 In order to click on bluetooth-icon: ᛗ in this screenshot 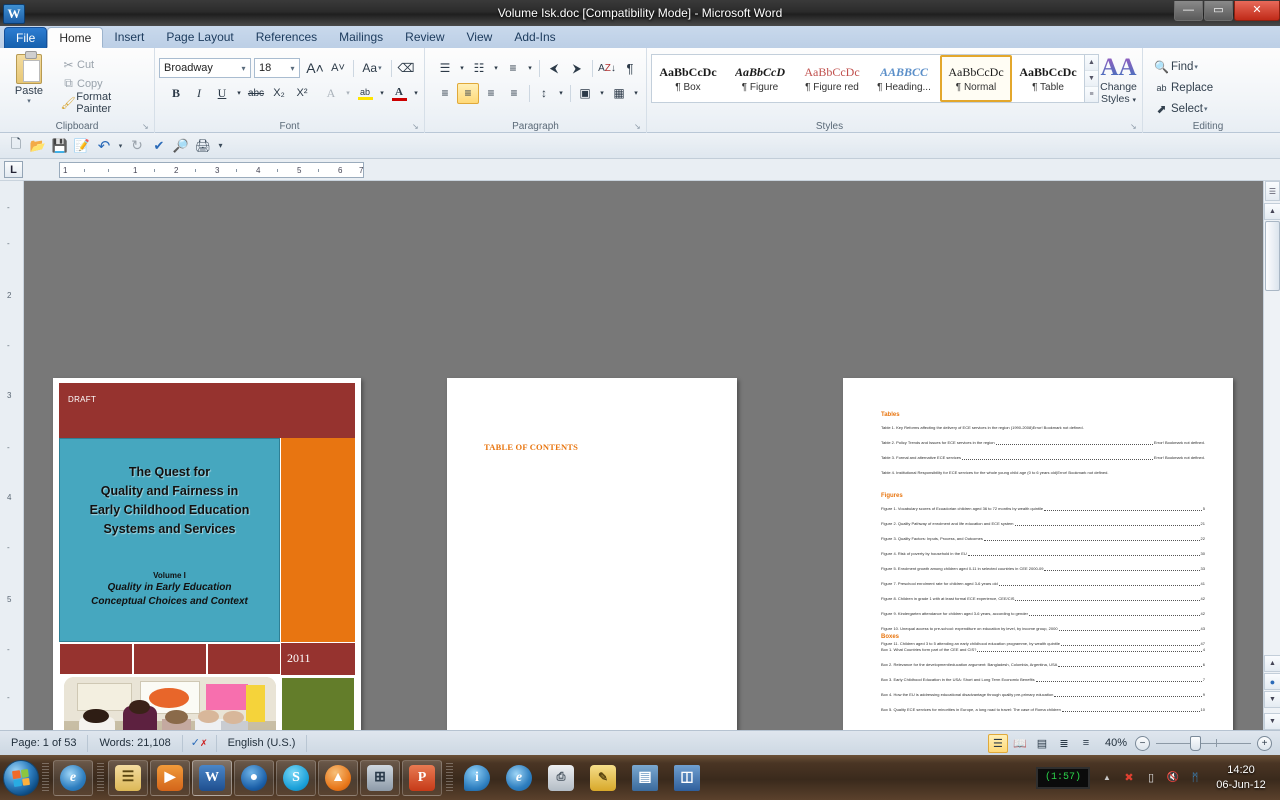, I will do `click(1195, 778)`.